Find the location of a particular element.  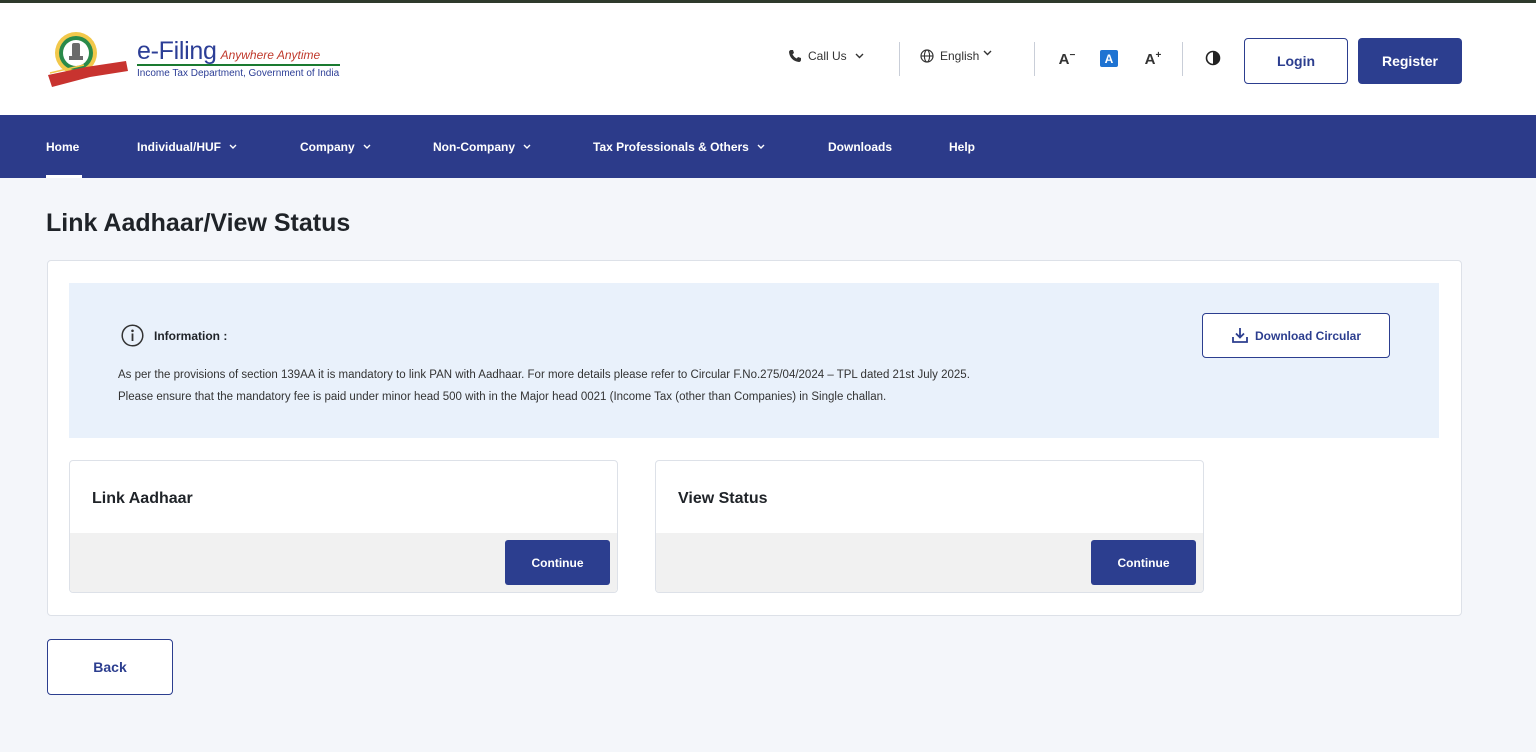

view-status-continue-button: Continue is located at coordinates (1143, 562).